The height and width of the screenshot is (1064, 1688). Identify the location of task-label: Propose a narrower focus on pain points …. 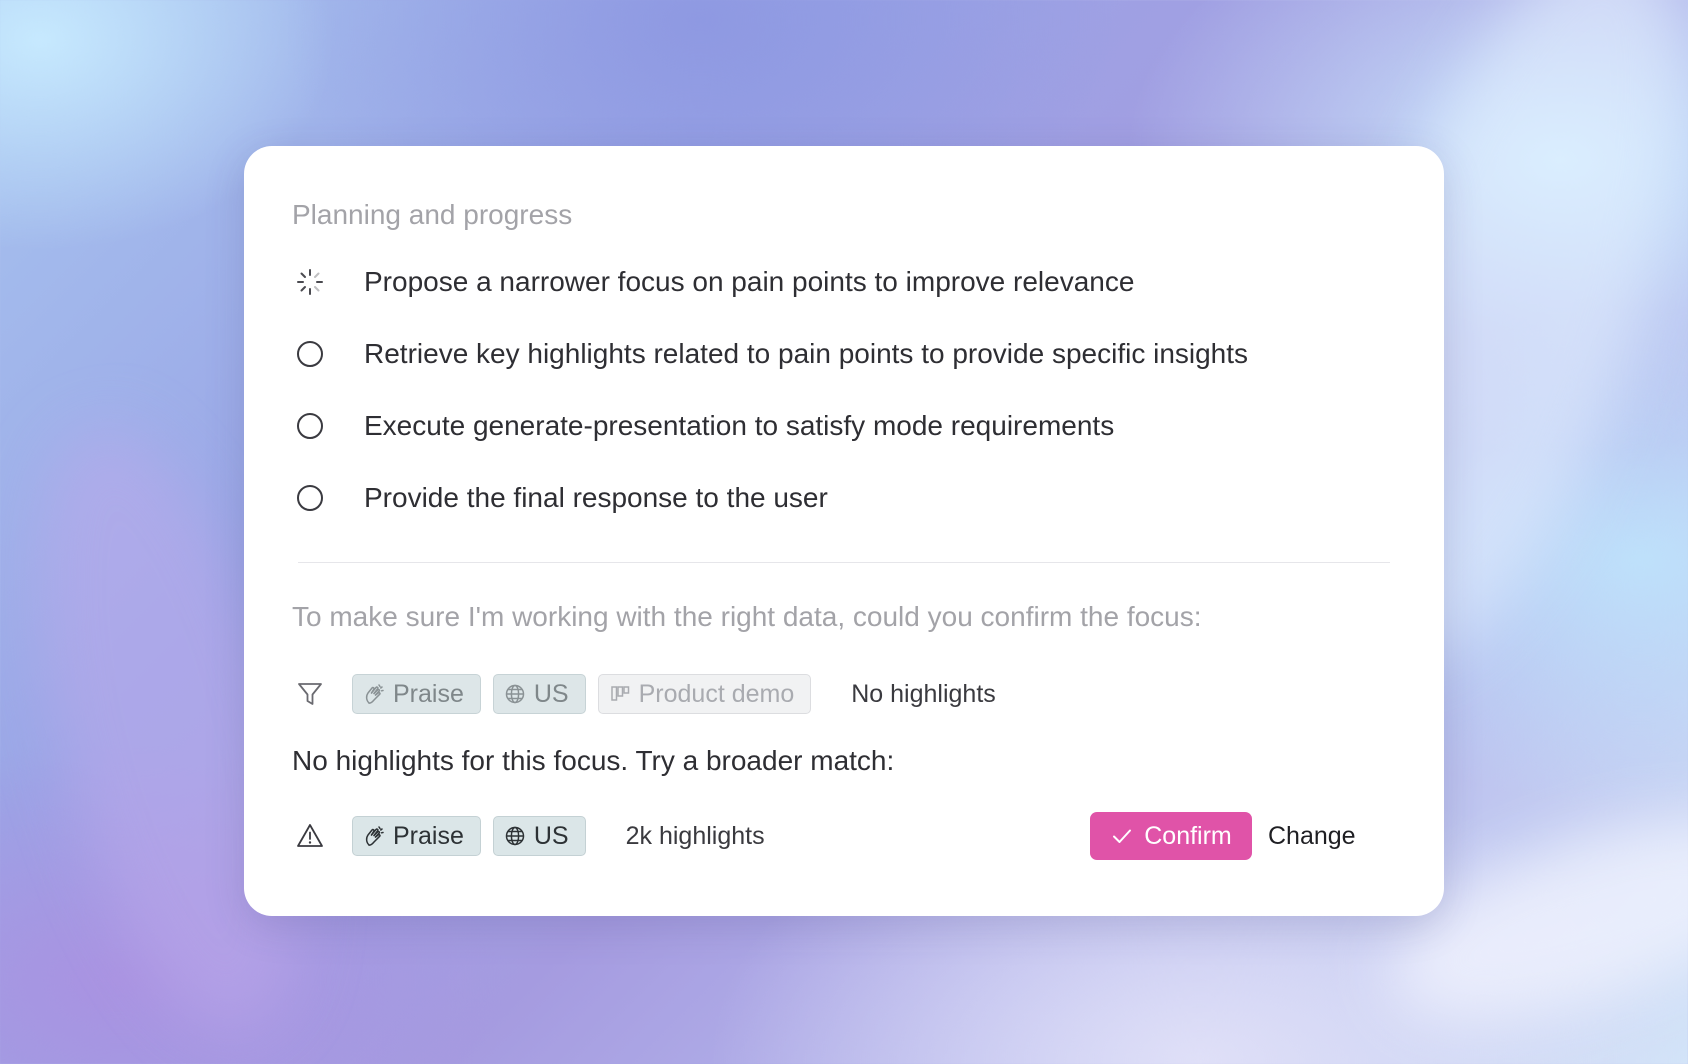
(749, 281).